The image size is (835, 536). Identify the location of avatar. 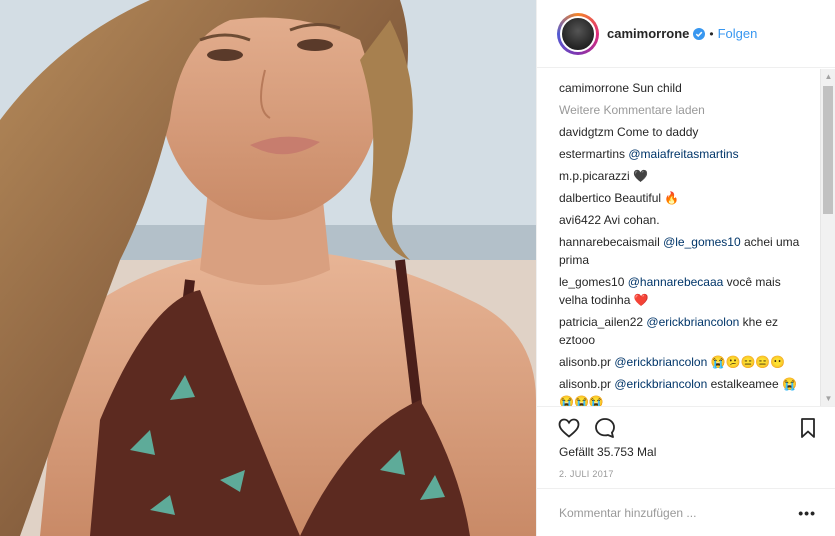
(578, 33).